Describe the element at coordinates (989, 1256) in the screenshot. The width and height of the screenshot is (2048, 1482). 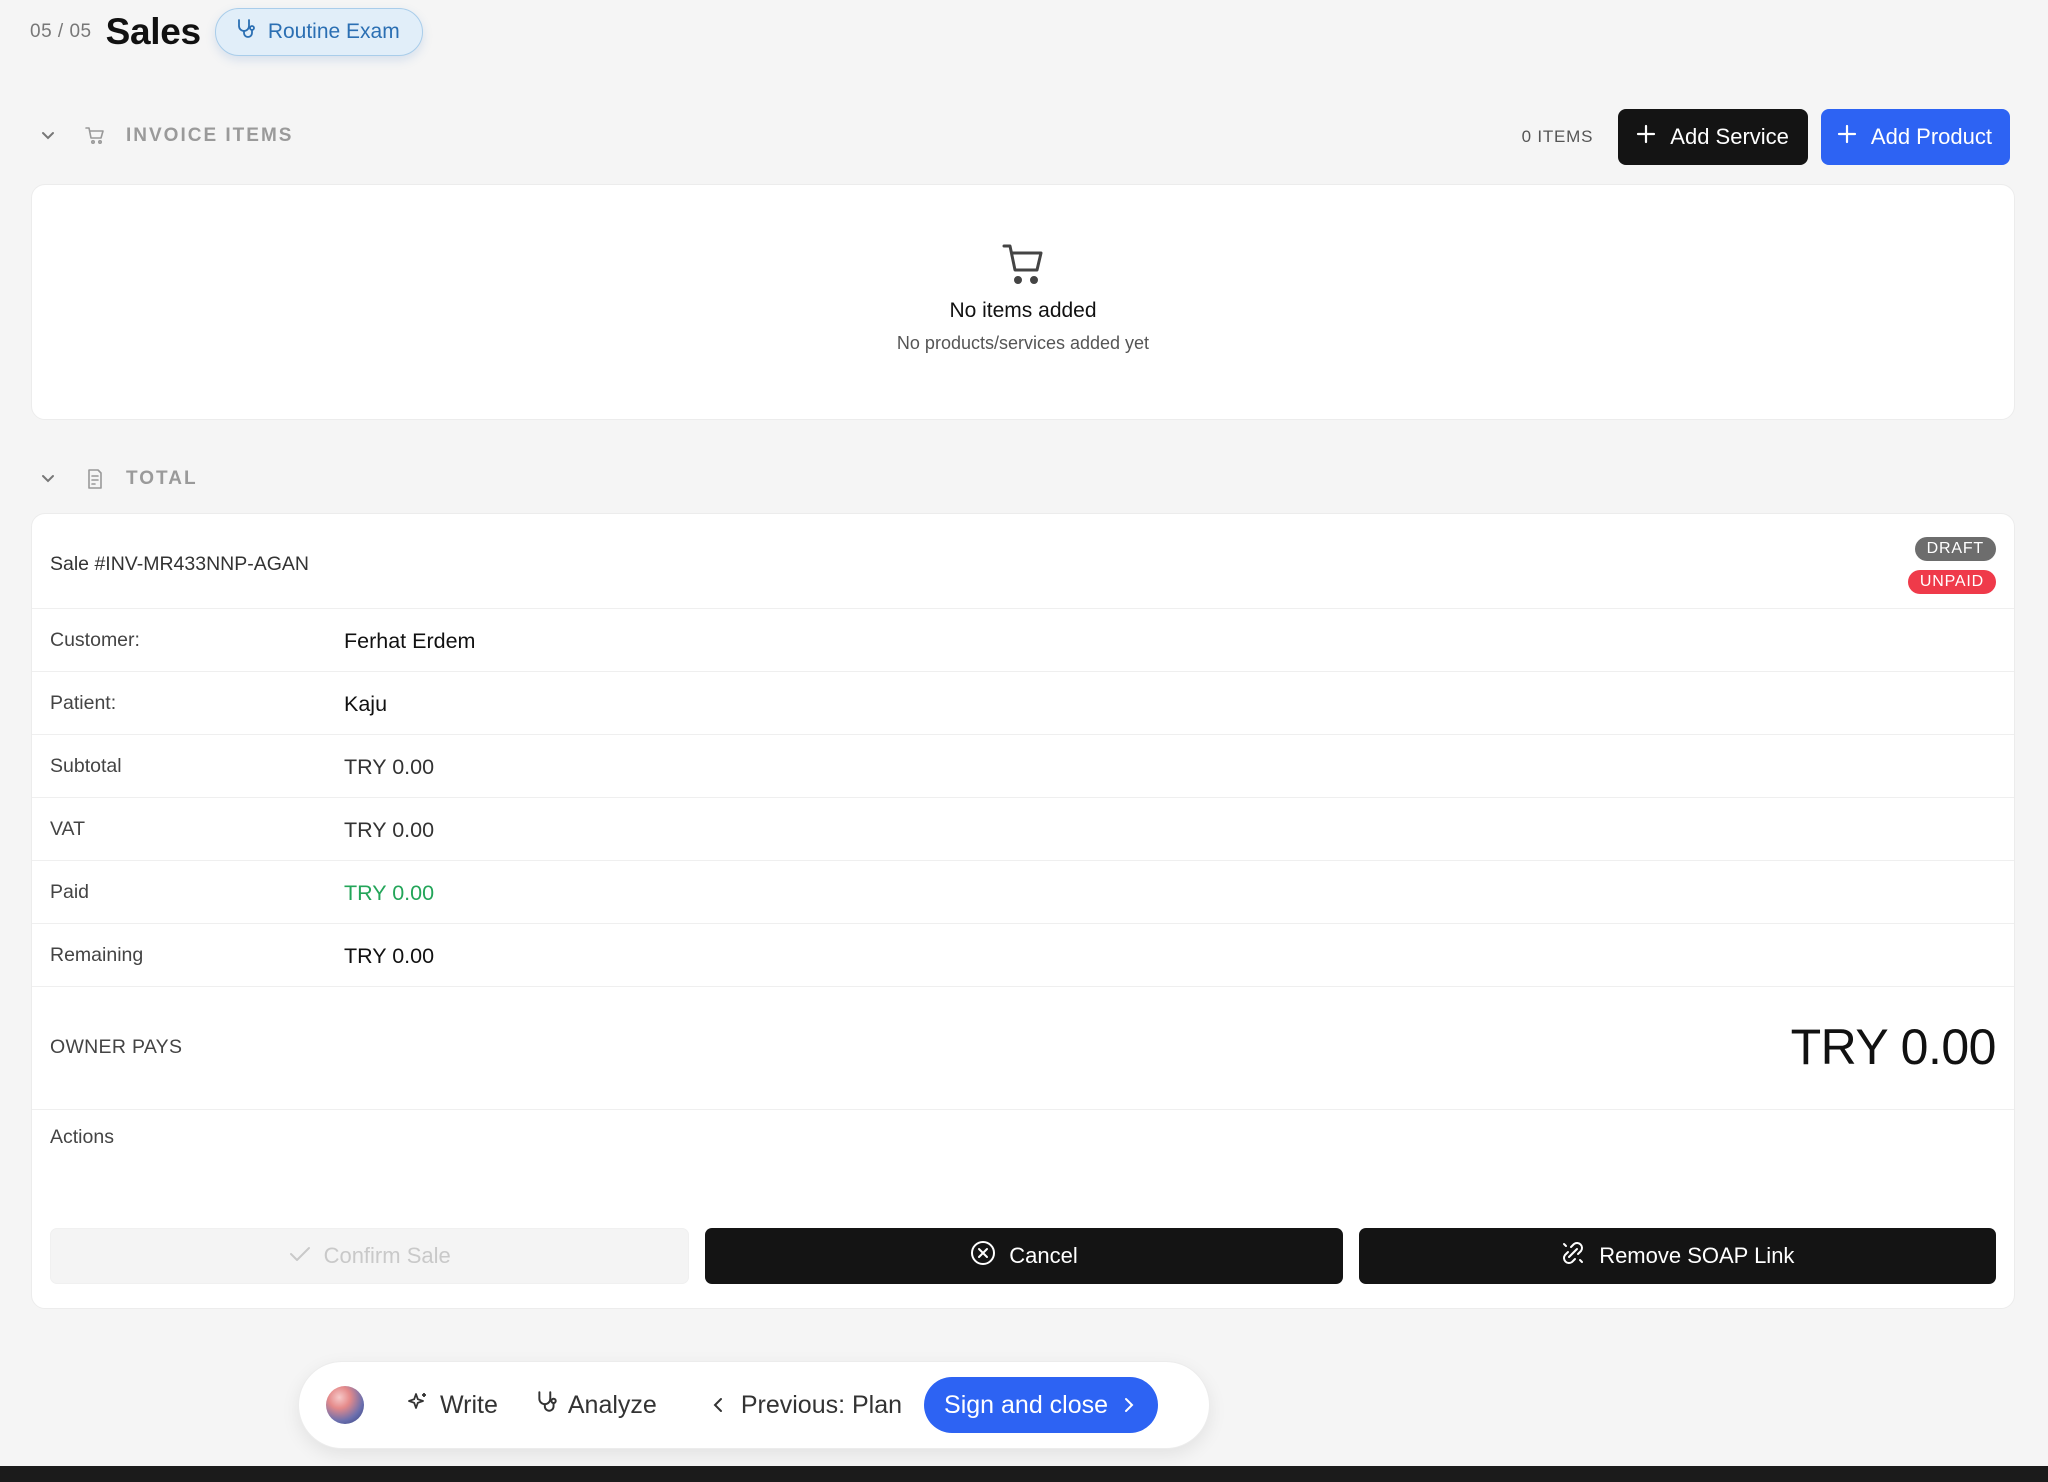
I see `x-circle-icon` at that location.